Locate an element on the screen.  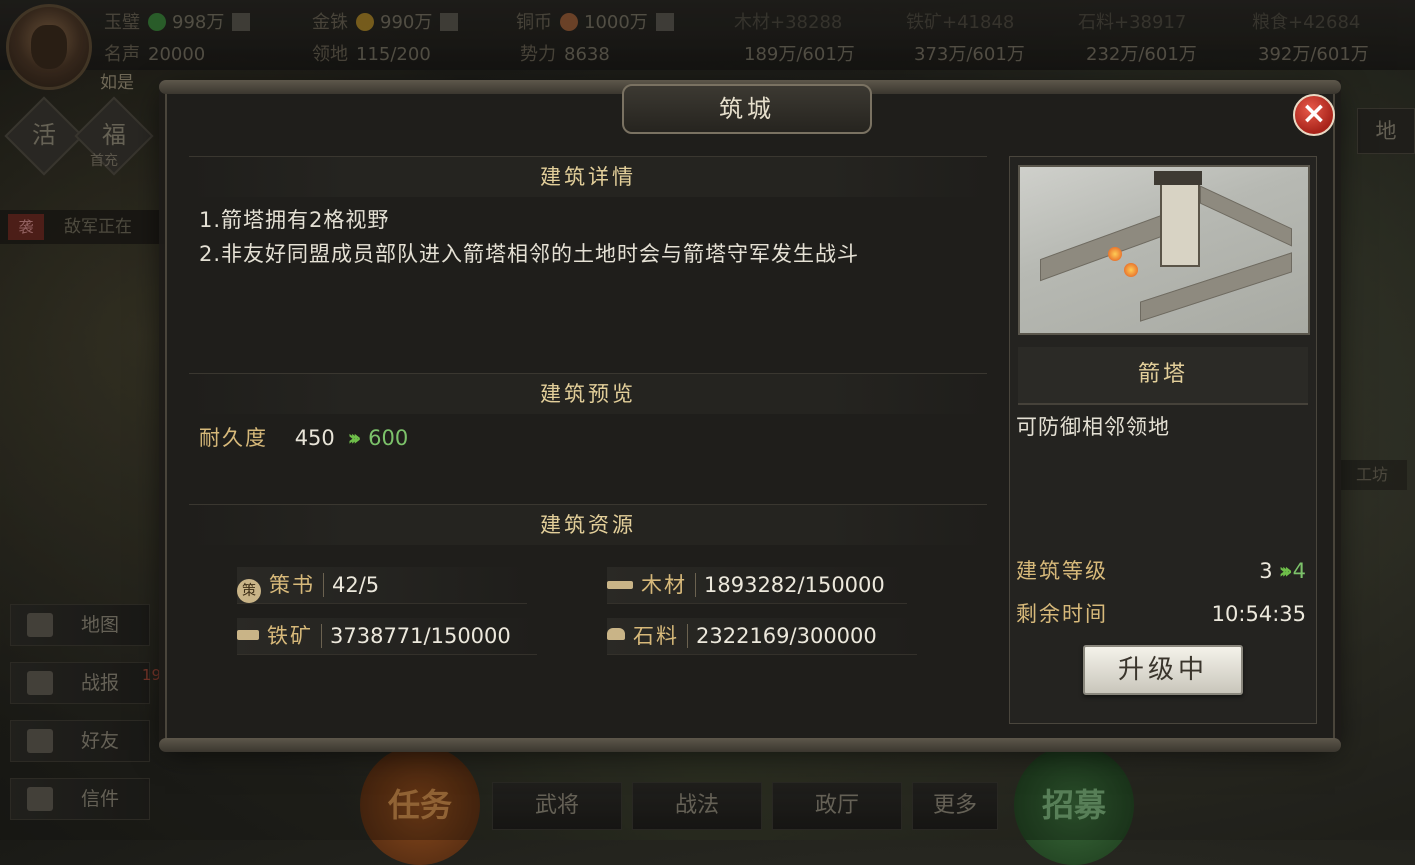
level-value: 3 ››› 4 is located at coordinates (1282, 571).